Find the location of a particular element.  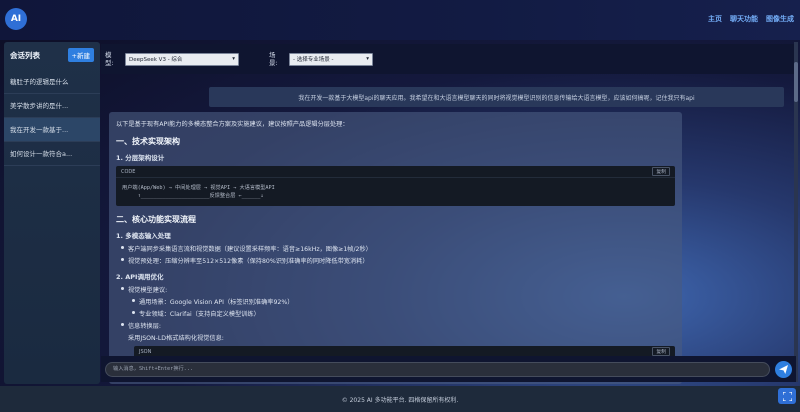

code-line: ↑______________________反馈整合层 ←______↓ is located at coordinates (193, 196).